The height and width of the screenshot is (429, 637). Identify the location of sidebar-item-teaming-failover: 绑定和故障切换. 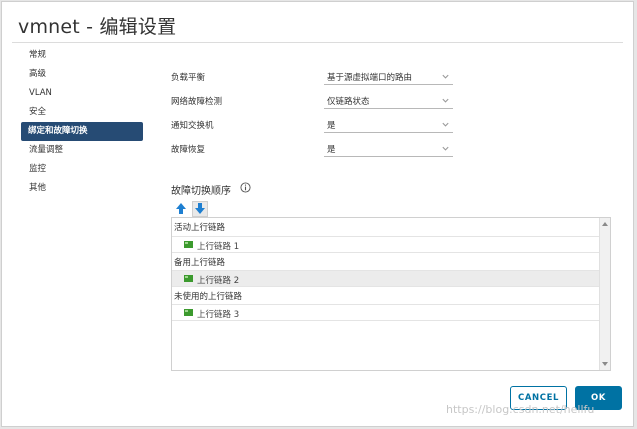
(82, 131).